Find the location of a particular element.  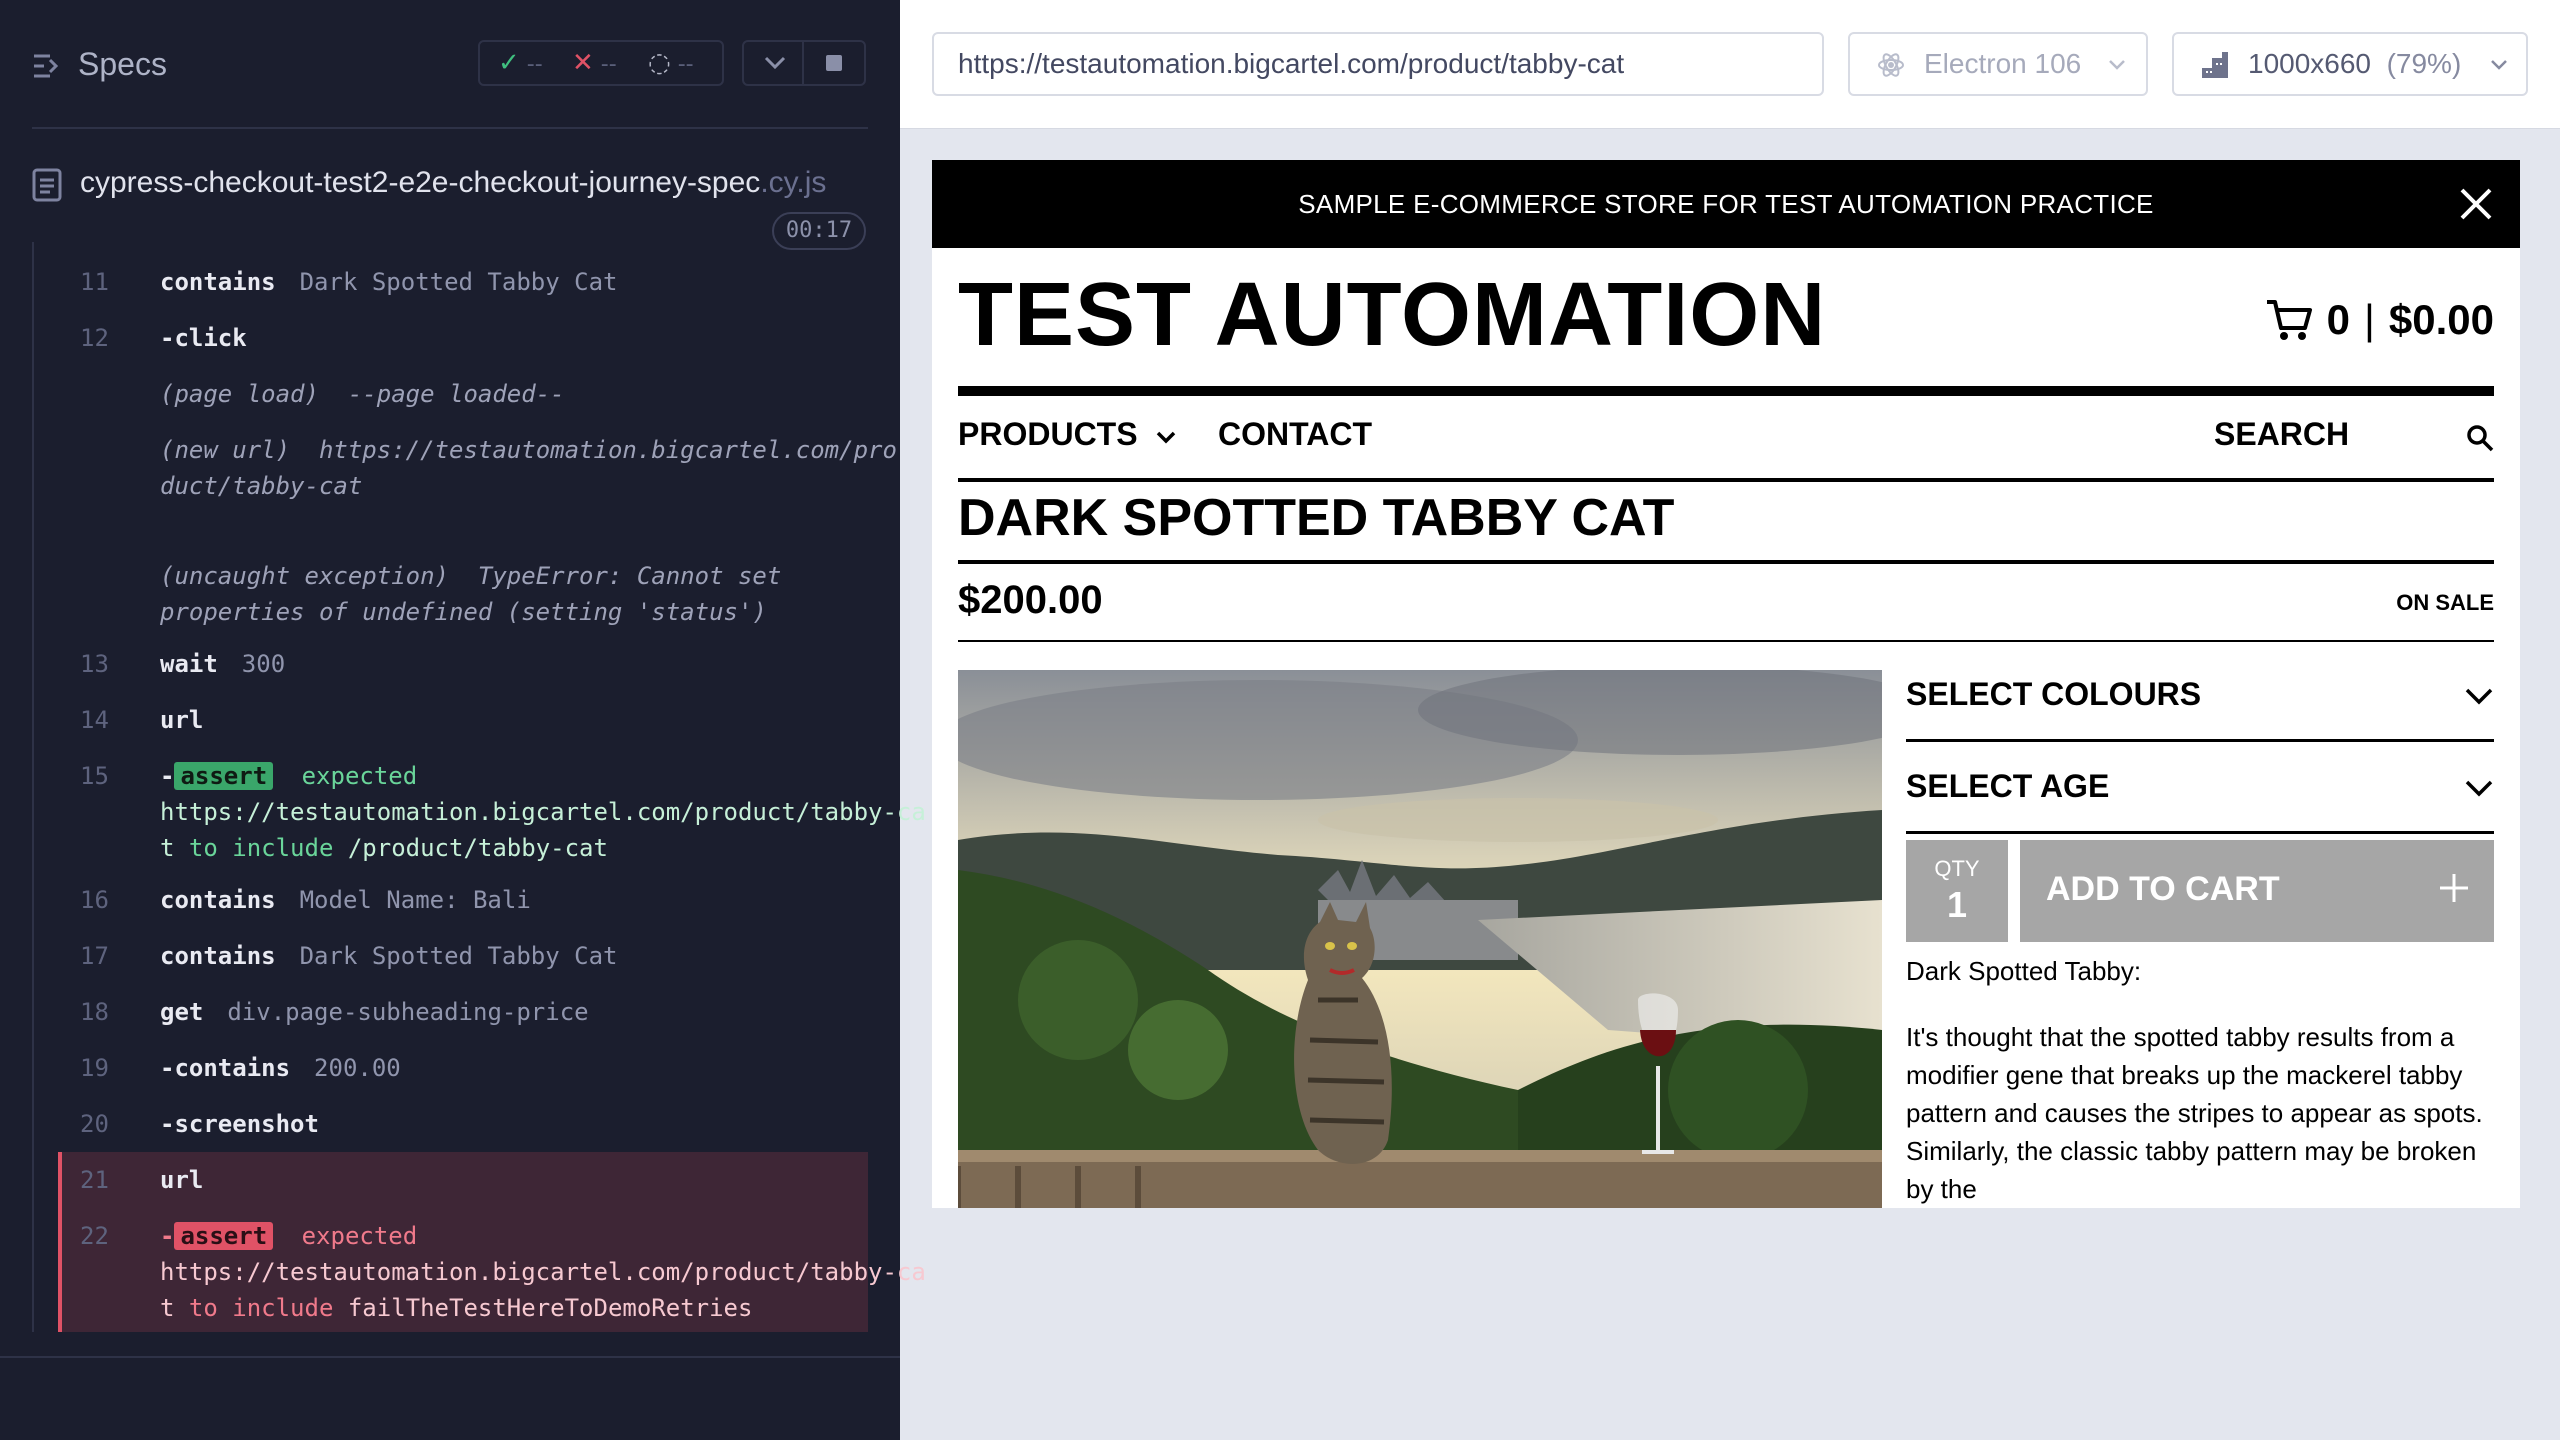

passed-stat: ✓ -- is located at coordinates (520, 63).